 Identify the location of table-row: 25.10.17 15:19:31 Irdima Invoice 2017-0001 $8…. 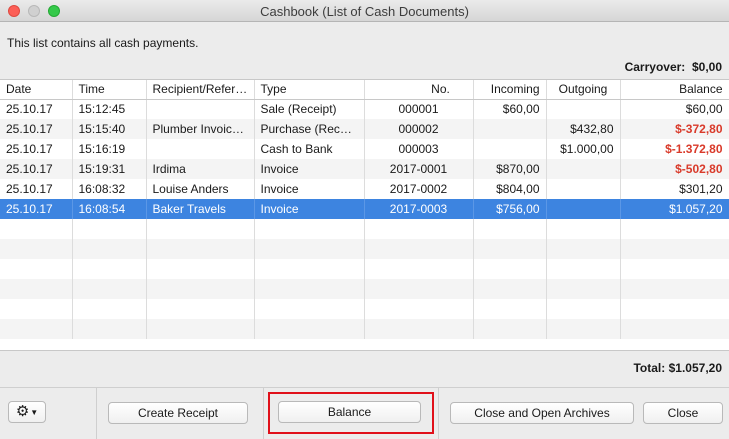
(364, 169).